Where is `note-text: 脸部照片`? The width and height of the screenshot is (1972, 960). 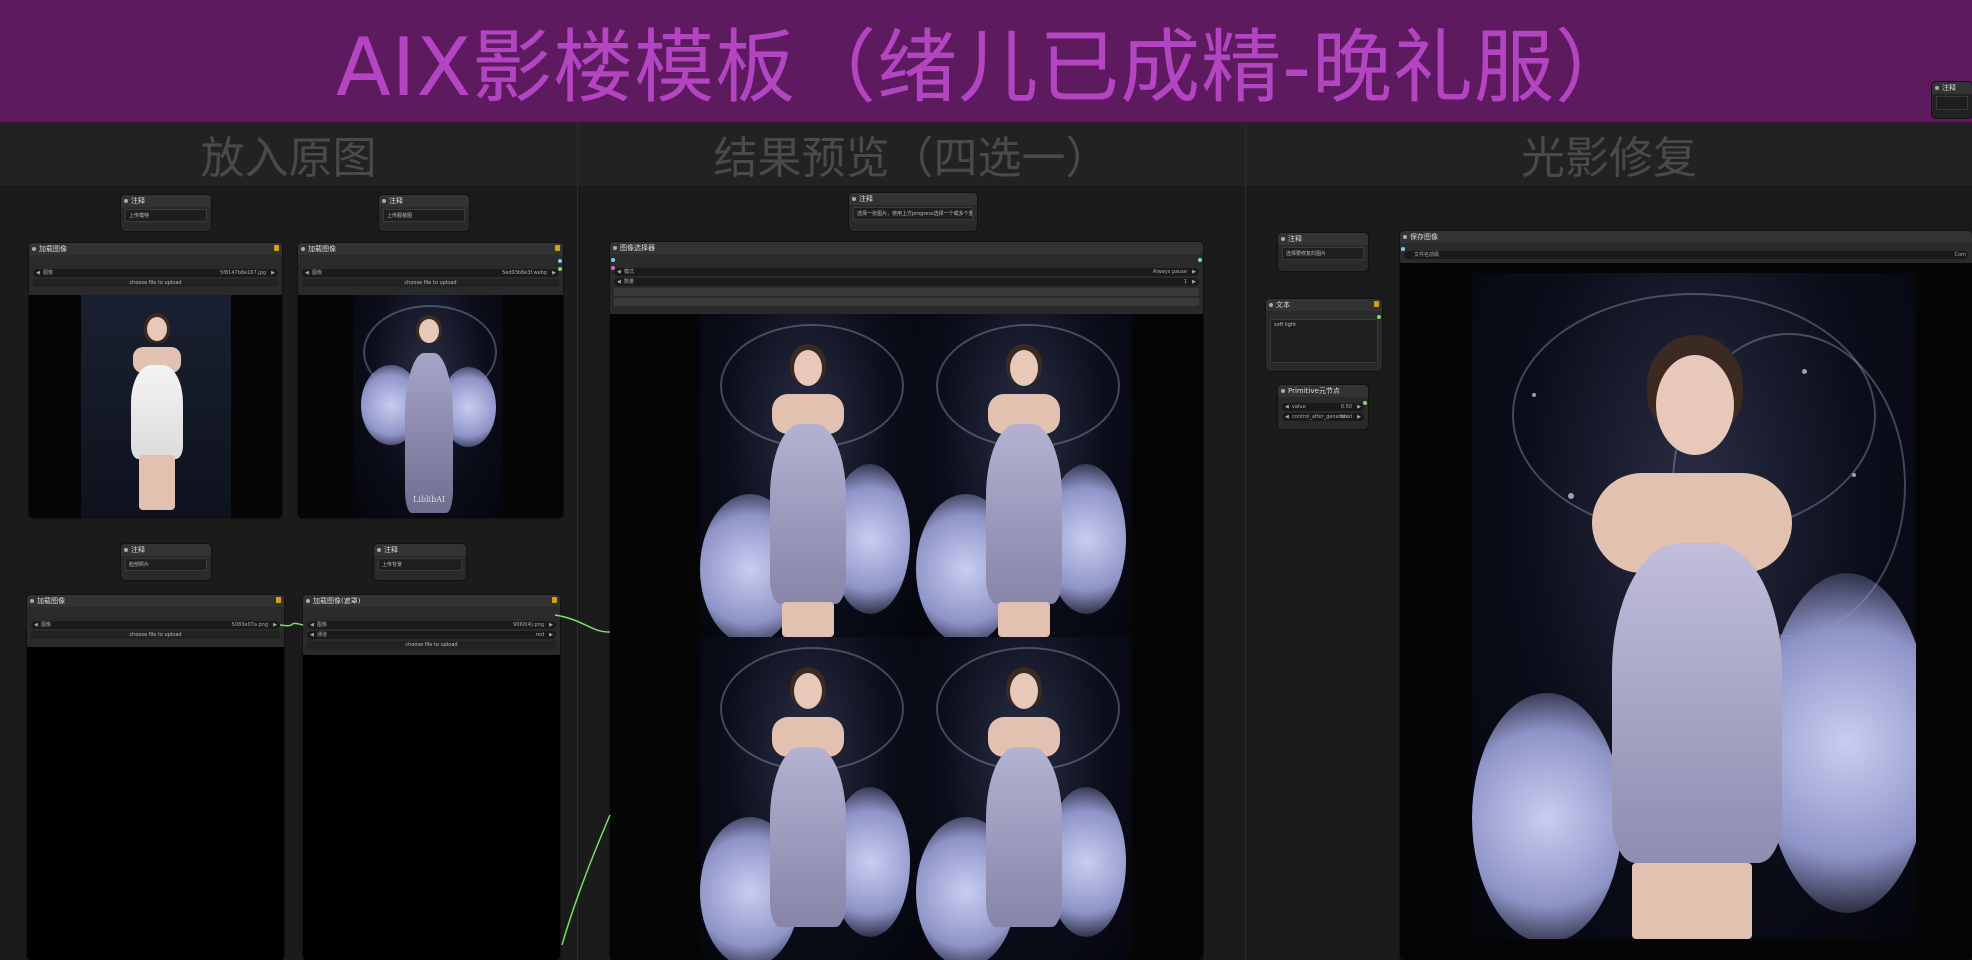
note-text: 脸部照片 is located at coordinates (166, 564).